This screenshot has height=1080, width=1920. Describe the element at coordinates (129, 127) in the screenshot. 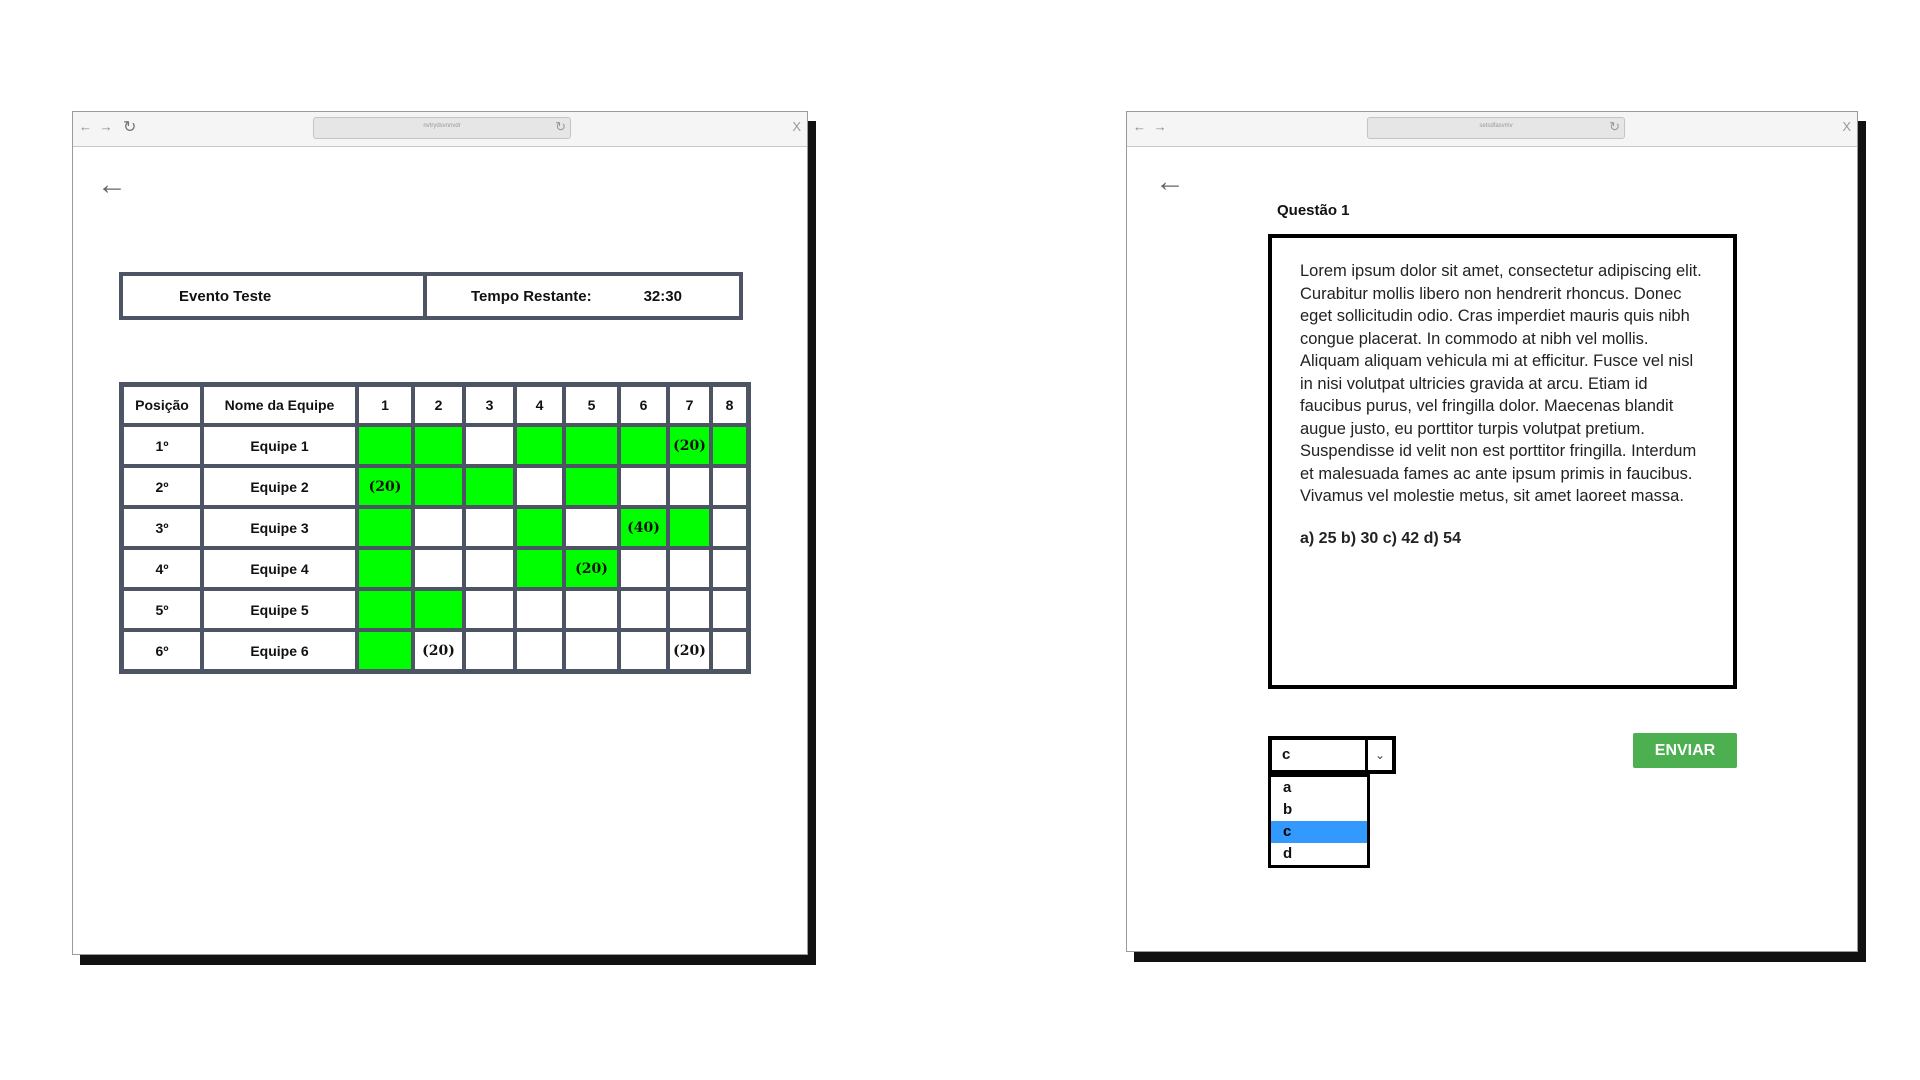

I see `reload-icon: ↻` at that location.